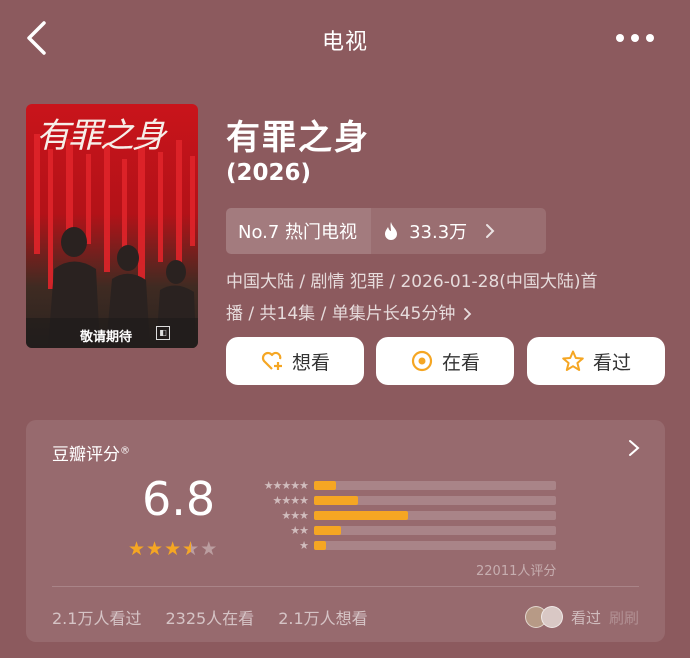 This screenshot has height=658, width=690. Describe the element at coordinates (460, 362) in the screenshot. I see `watching-label: 在看` at that location.